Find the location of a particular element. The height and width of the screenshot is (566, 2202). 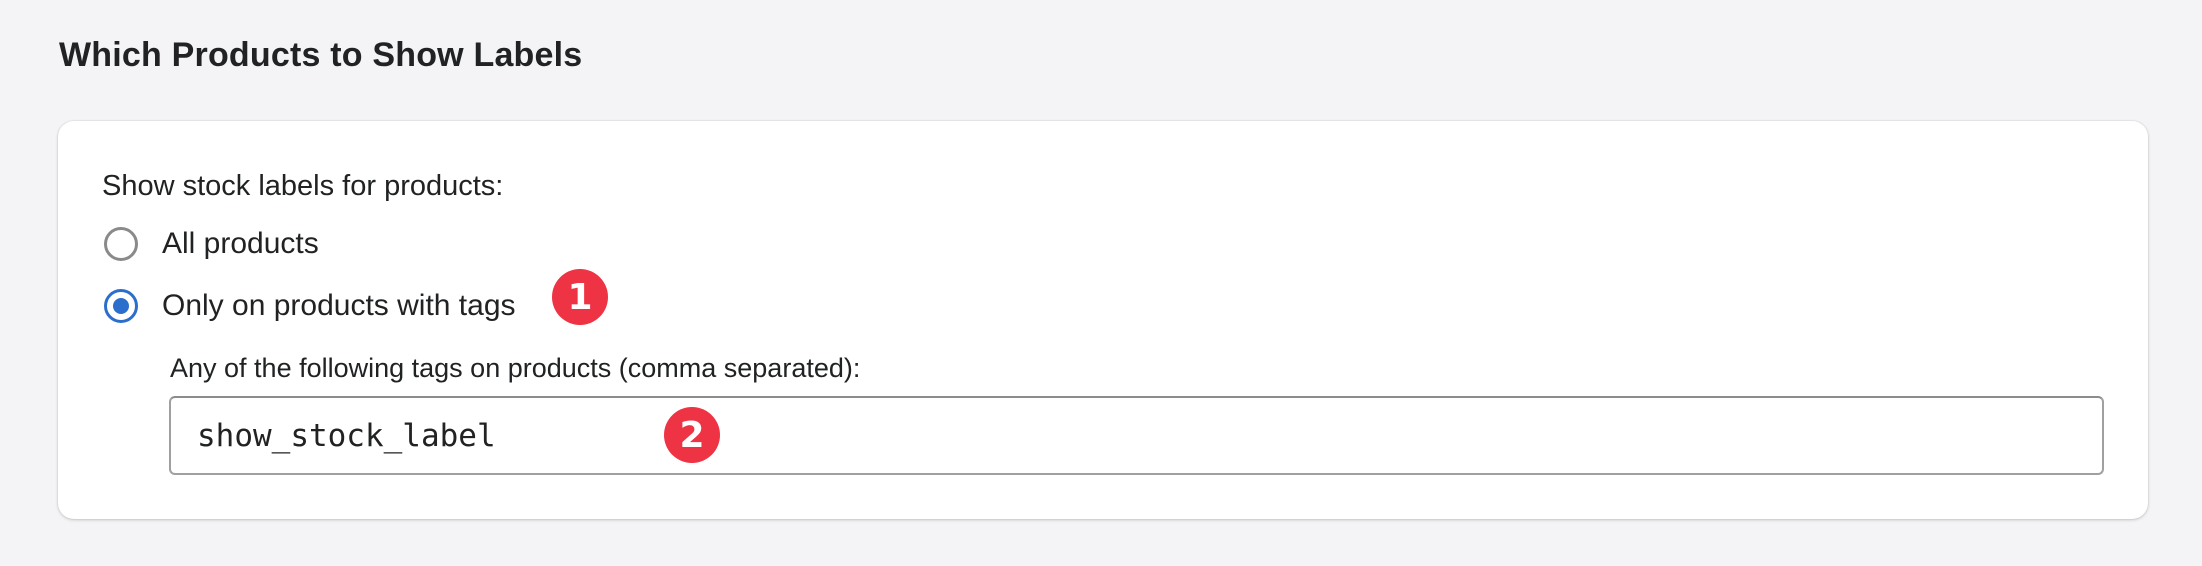

radio-option-all-products: All products is located at coordinates (211, 244).